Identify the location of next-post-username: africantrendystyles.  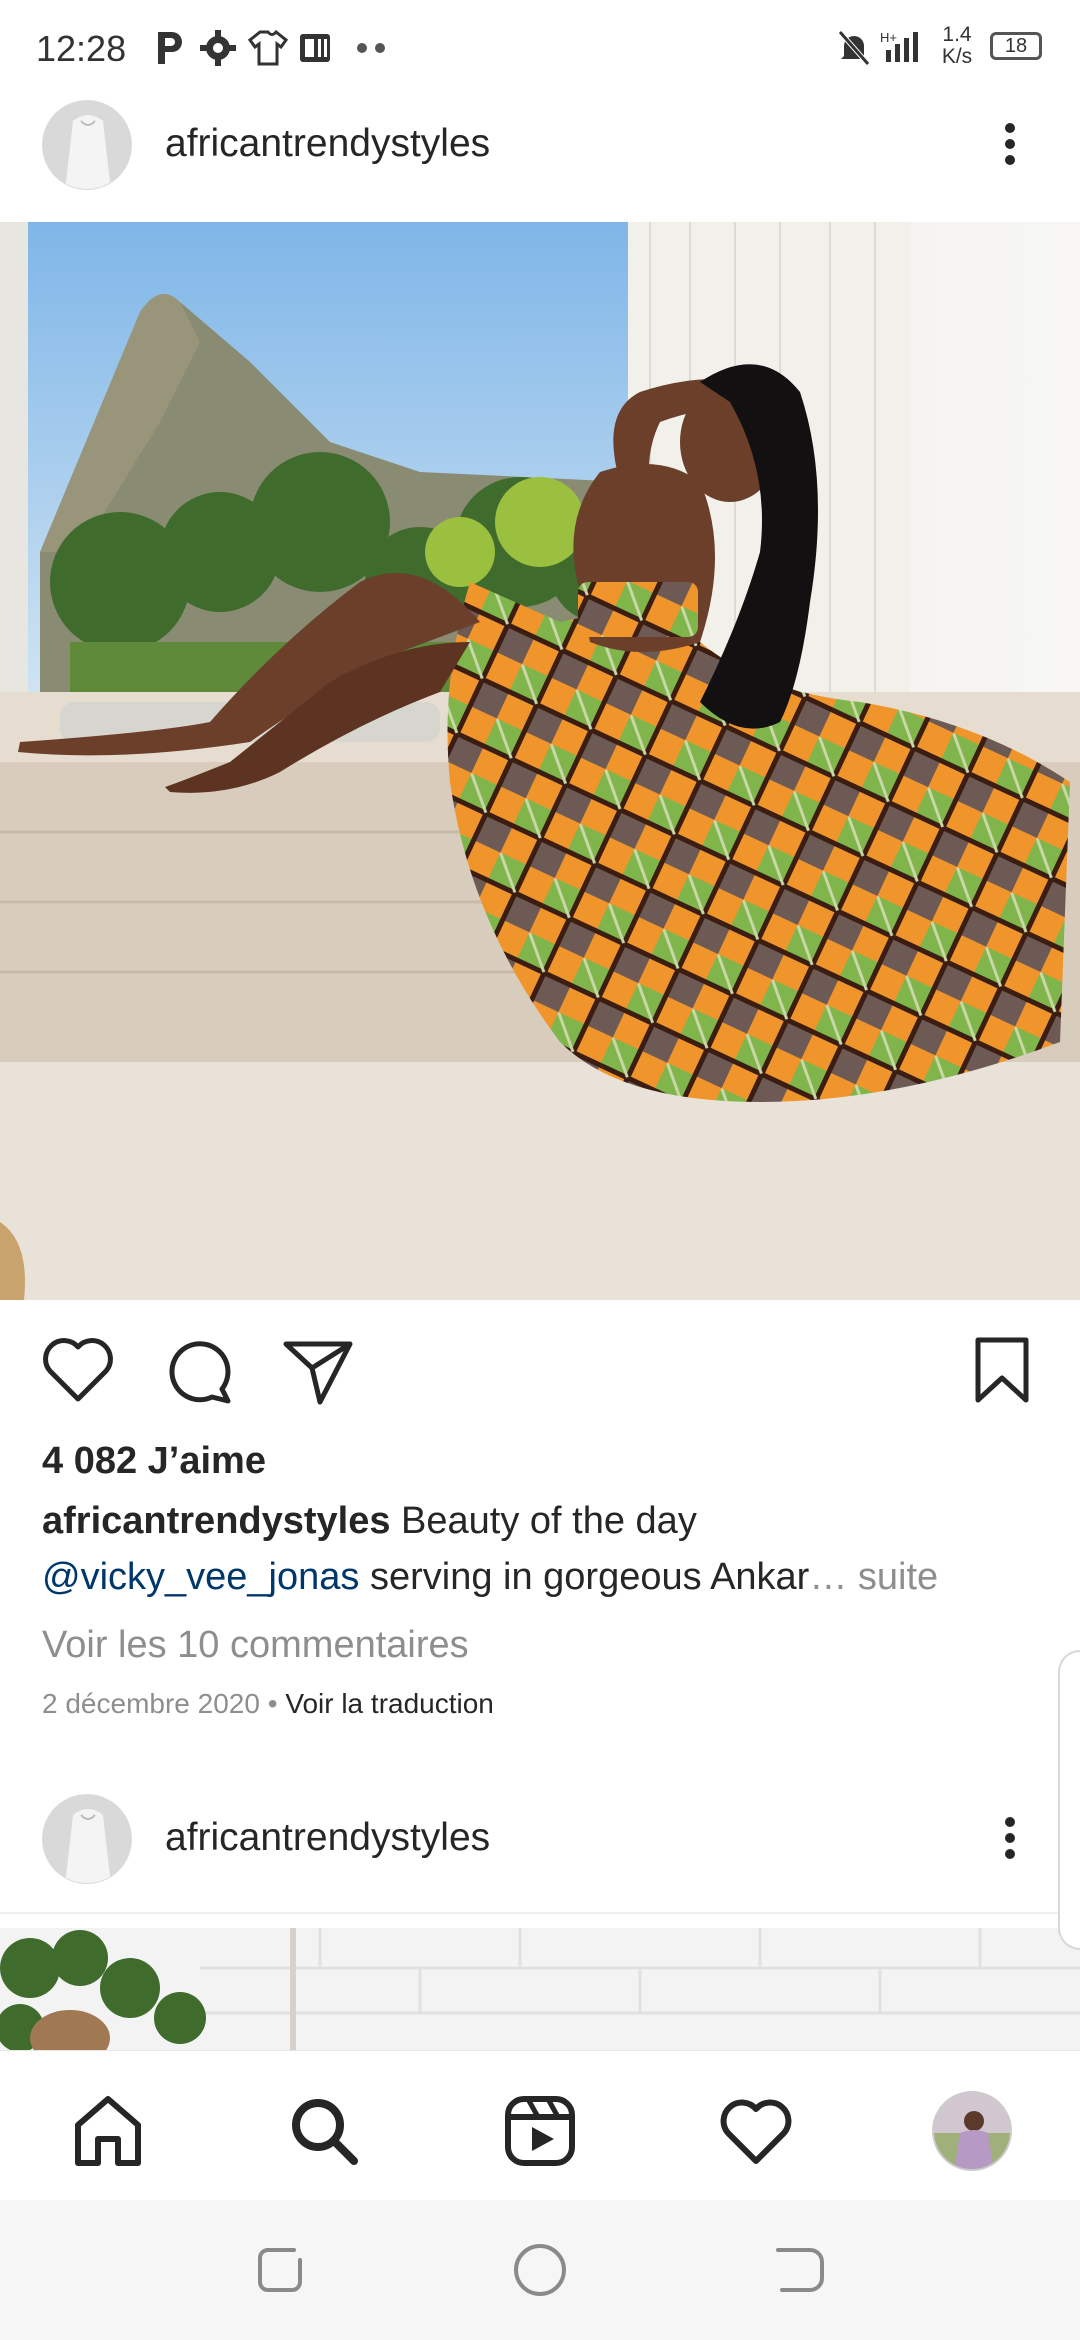
(327, 1838).